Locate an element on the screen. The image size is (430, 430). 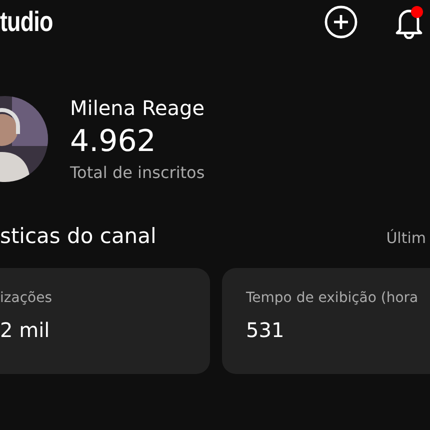
subscriber-count: 4.962 is located at coordinates (113, 141).